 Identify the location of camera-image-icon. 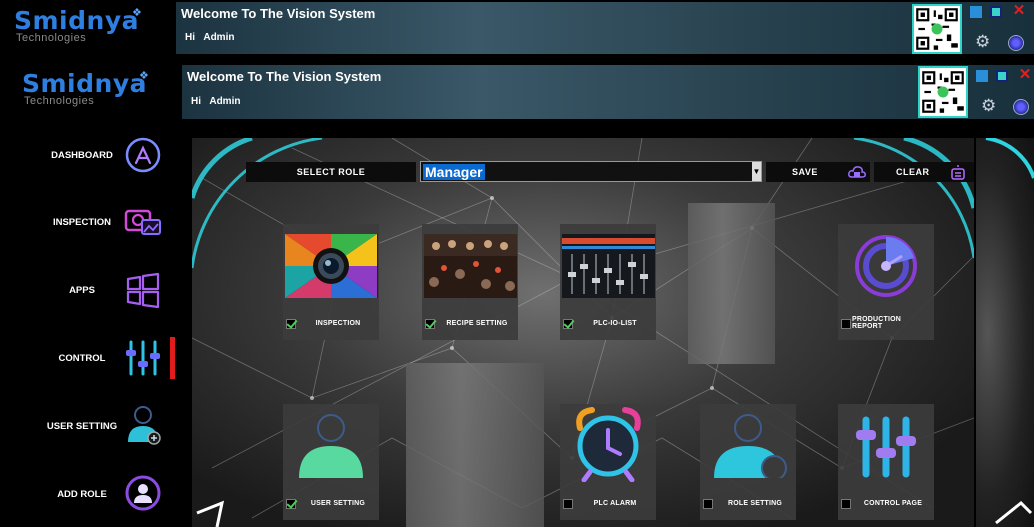
(142, 222).